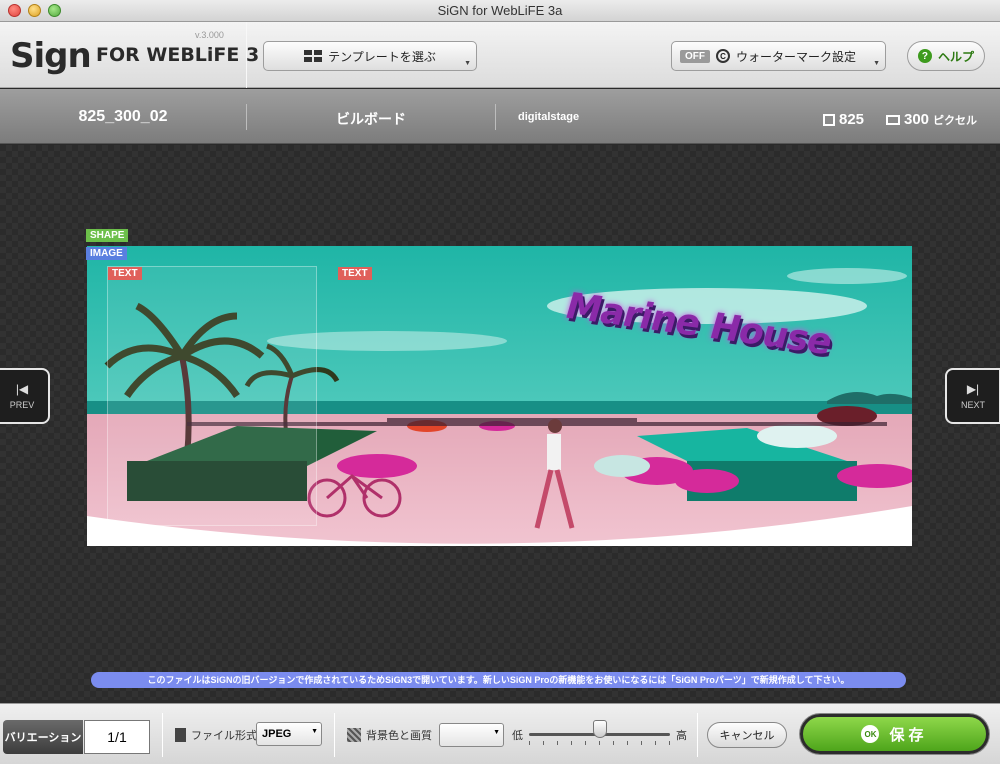  What do you see at coordinates (471, 735) in the screenshot?
I see `background-color-select: ▼` at bounding box center [471, 735].